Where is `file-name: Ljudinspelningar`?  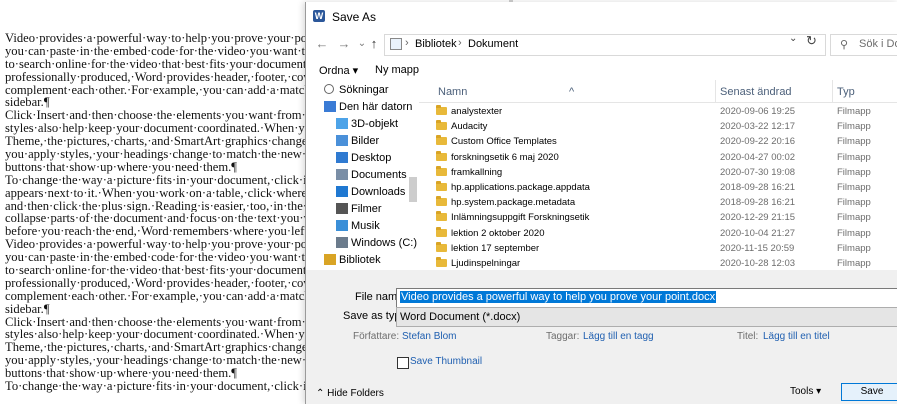
file-name: Ljudinspelningar is located at coordinates (486, 263).